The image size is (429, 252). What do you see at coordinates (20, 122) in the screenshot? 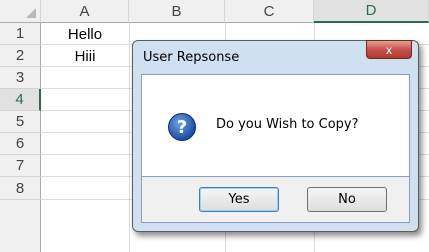
I see `row-header-5: 5` at bounding box center [20, 122].